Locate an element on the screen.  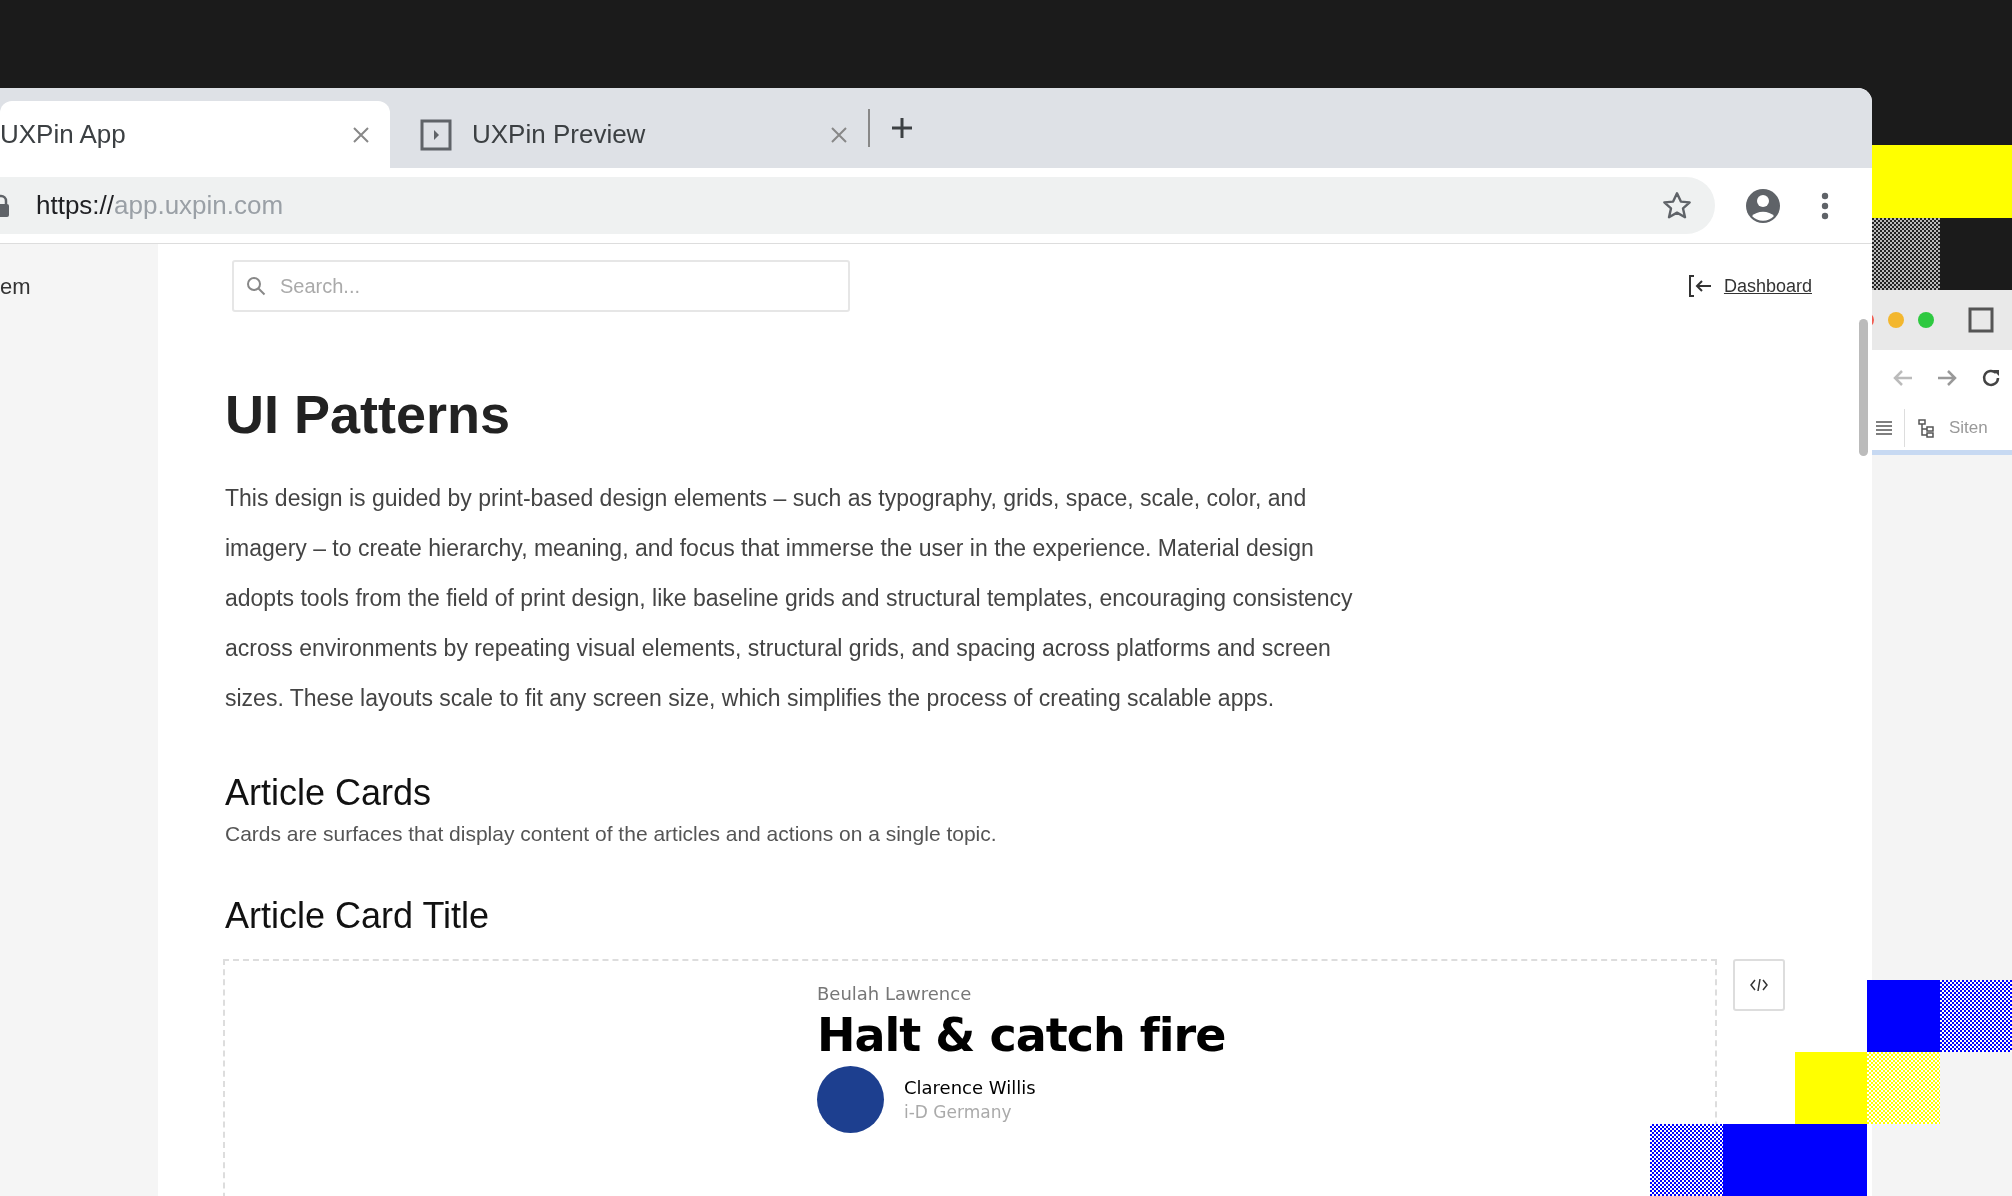
byline-source: i-D Germany is located at coordinates (958, 1112).